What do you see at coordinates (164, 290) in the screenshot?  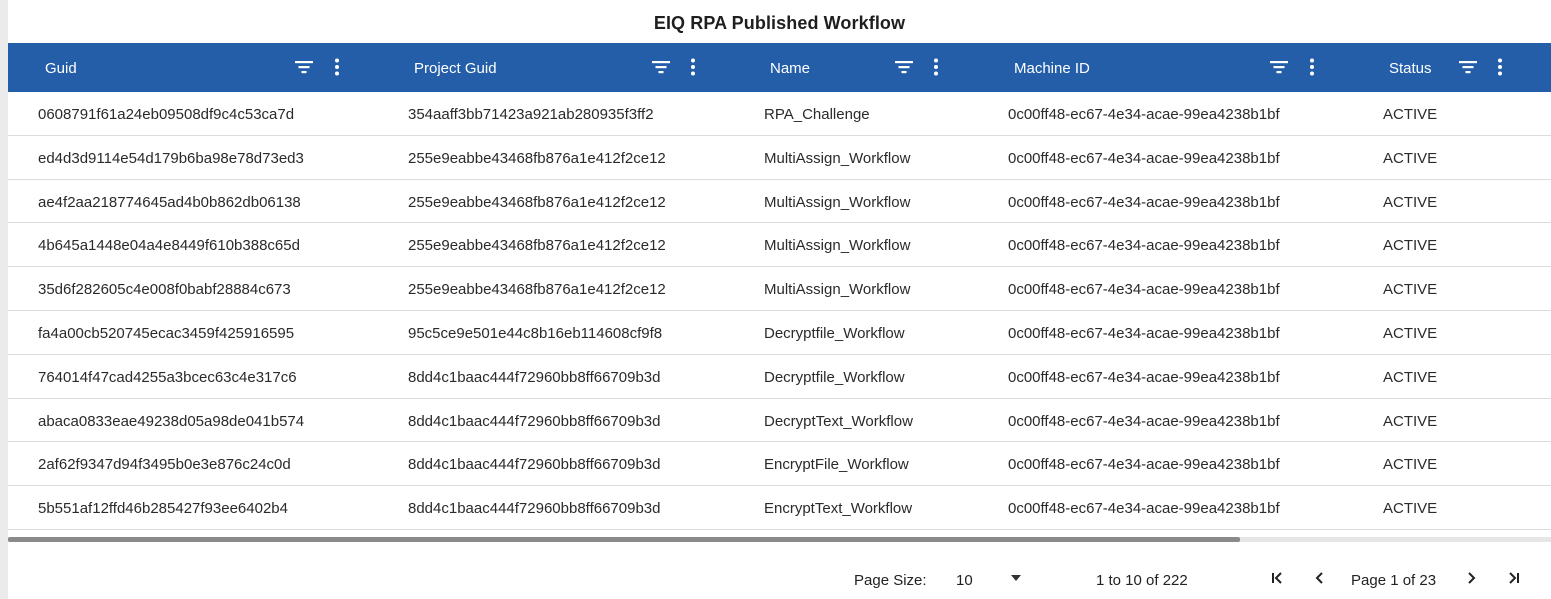 I see `cell-guid: 35d6f282605c4e008f0babf28884c673` at bounding box center [164, 290].